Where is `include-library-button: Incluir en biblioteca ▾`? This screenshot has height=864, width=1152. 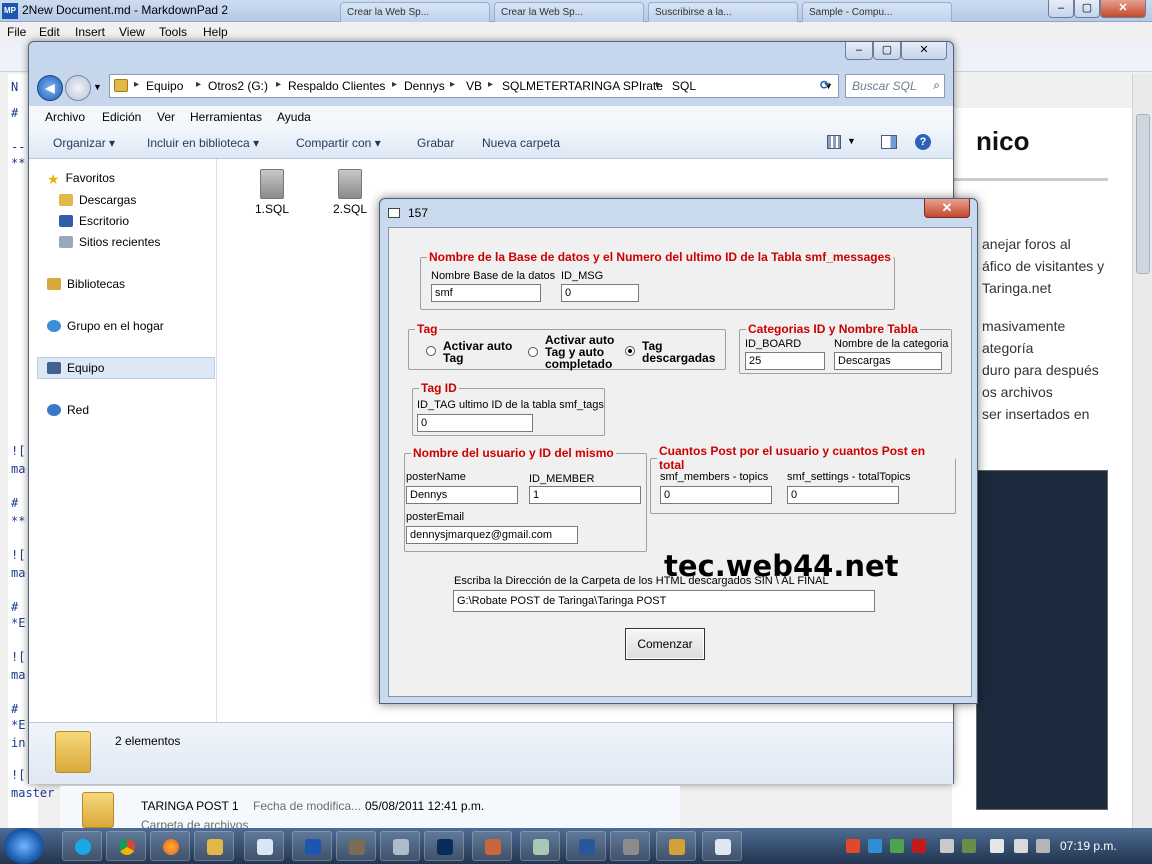 include-library-button: Incluir en biblioteca ▾ is located at coordinates (203, 143).